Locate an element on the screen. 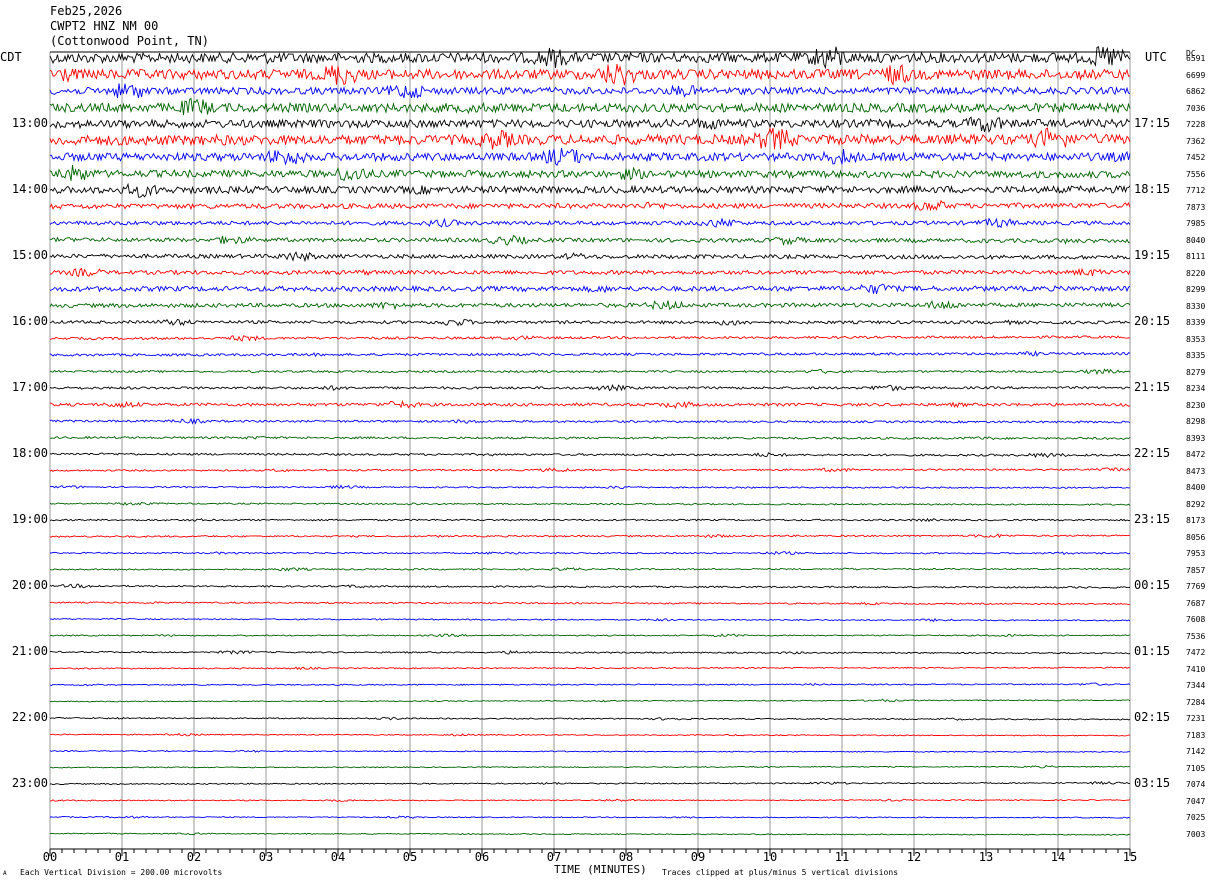 This screenshot has height=886, width=1210. dc-offset-label: 7036 is located at coordinates (1196, 108).